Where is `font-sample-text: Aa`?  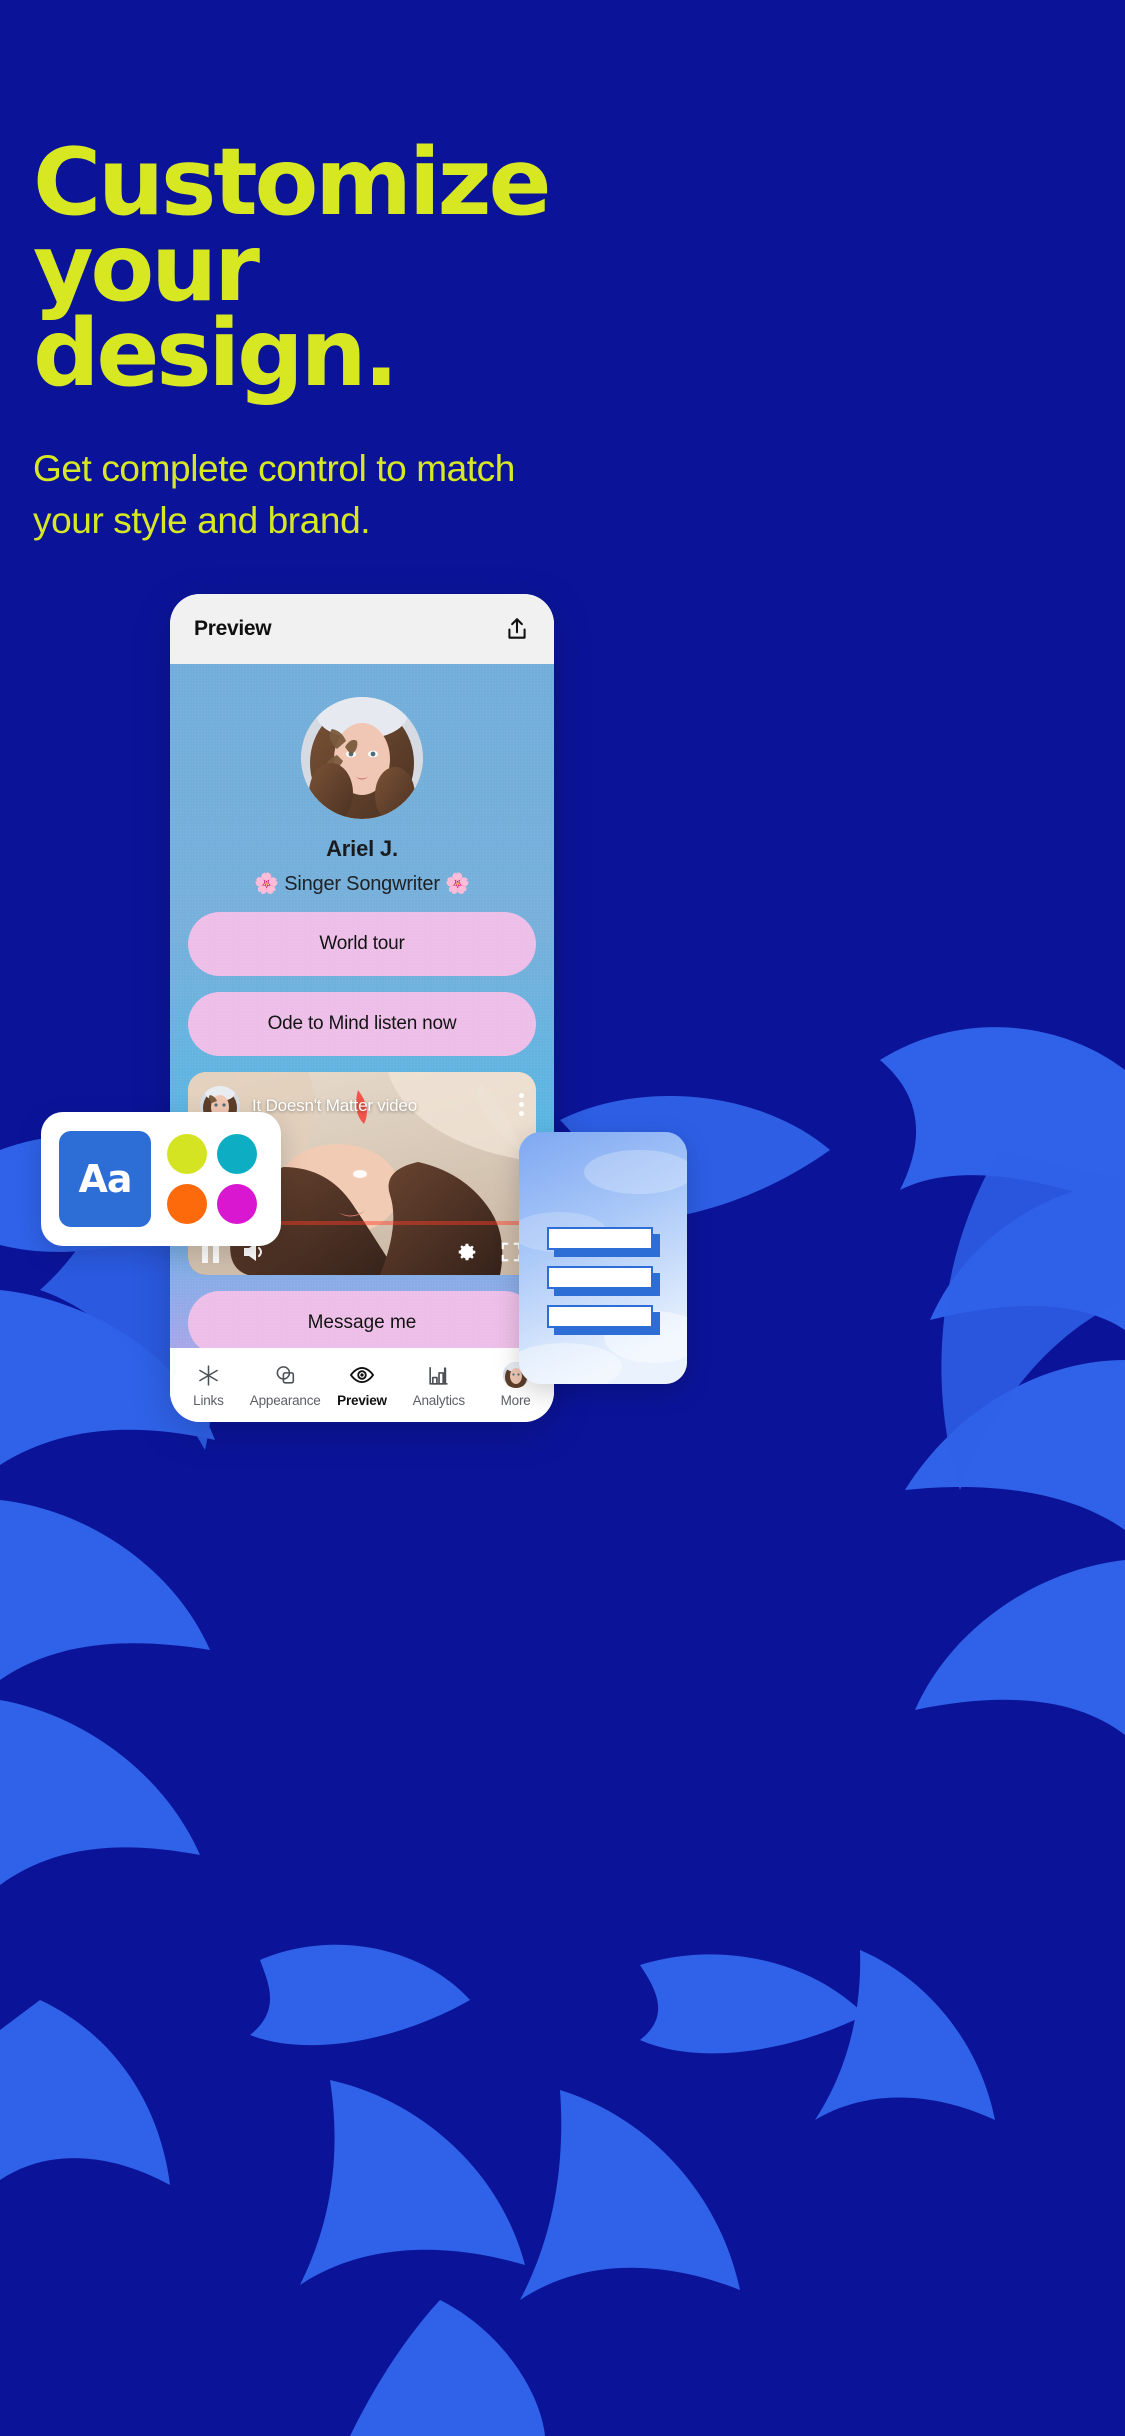 font-sample-text: Aa is located at coordinates (105, 1179).